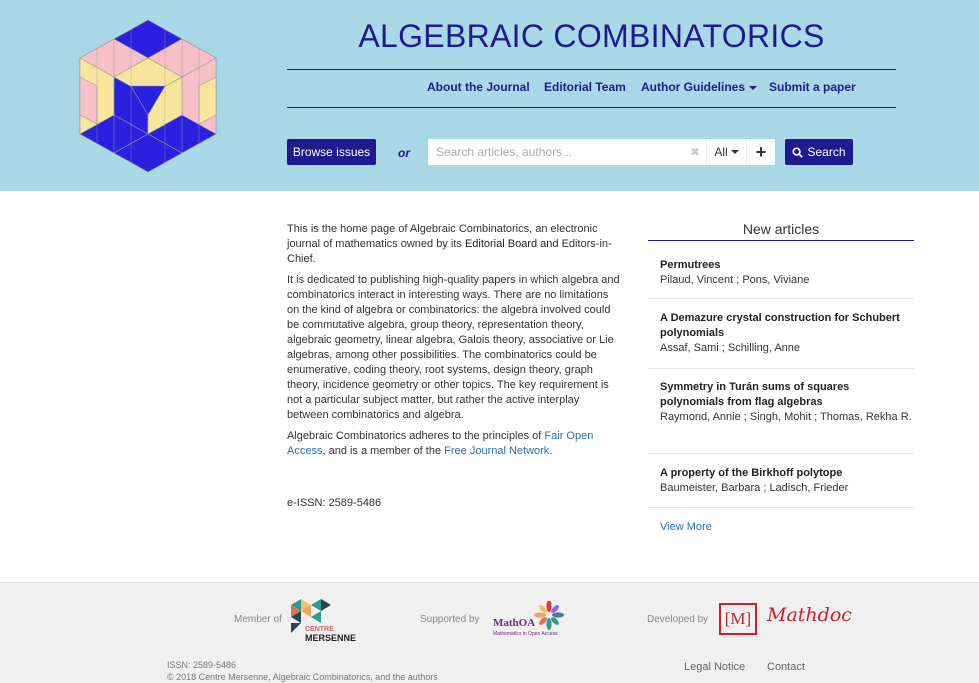  Describe the element at coordinates (781, 229) in the screenshot. I see `new-articles-title: New articles` at that location.